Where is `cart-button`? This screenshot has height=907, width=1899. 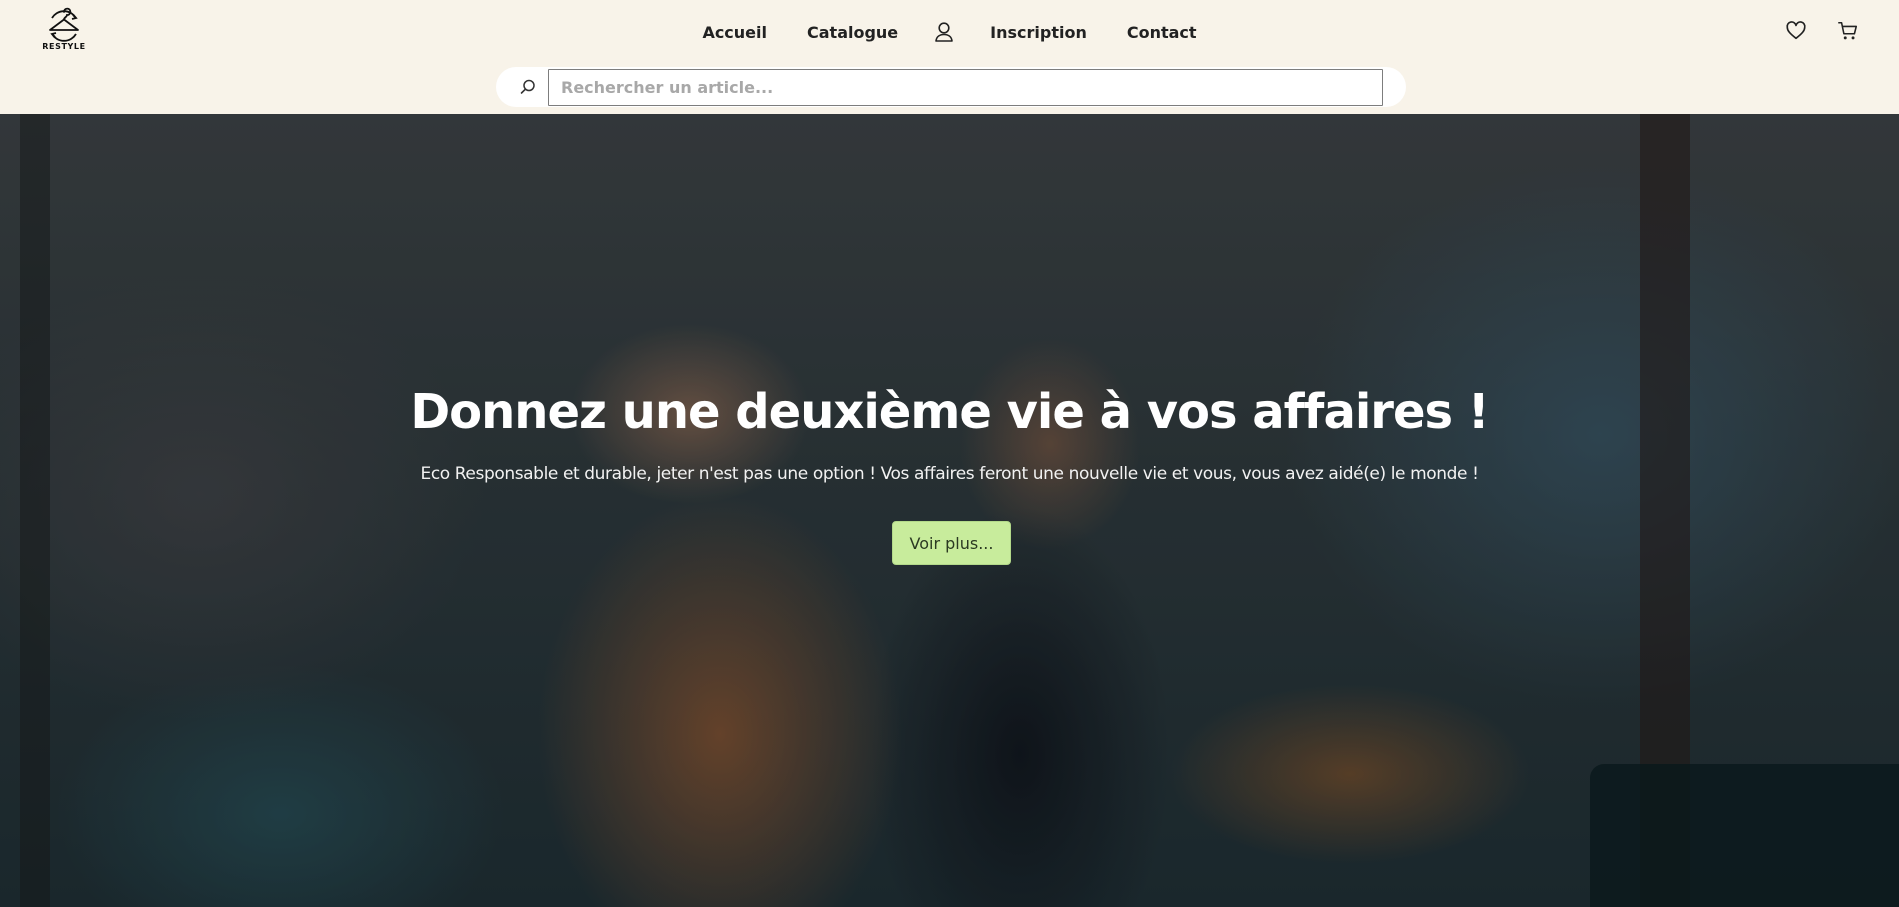 cart-button is located at coordinates (1848, 31).